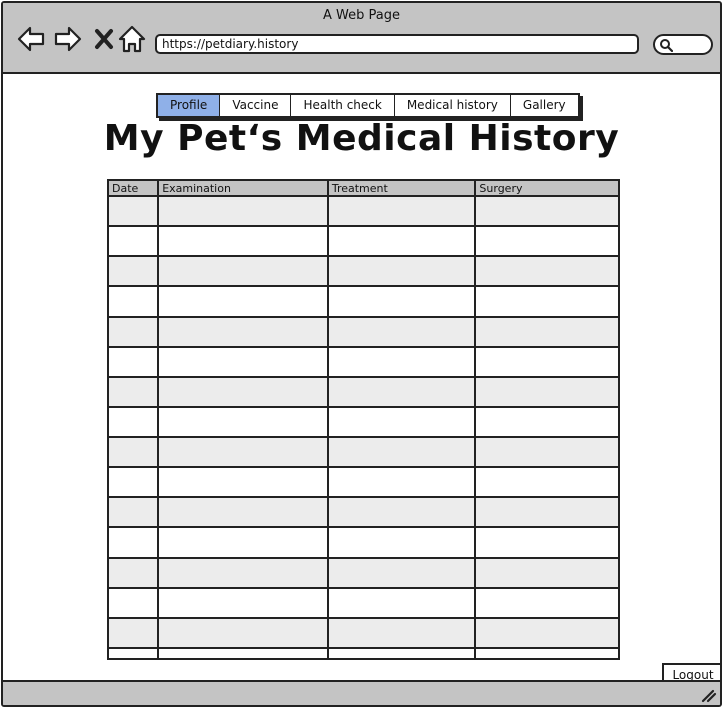 The width and height of the screenshot is (724, 709). I want to click on back-button, so click(31, 39).